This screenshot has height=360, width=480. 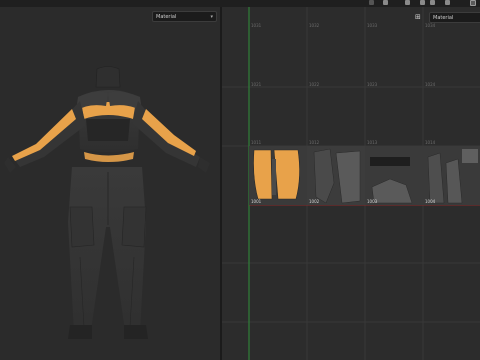 I want to click on left-cargo-pocket, so click(x=82, y=227).